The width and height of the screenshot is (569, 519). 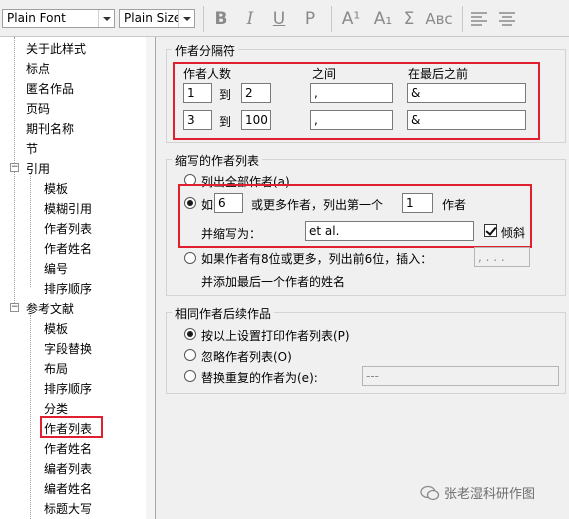 I want to click on tree-item-bib-author-lists: 作者列表, so click(x=68, y=428).